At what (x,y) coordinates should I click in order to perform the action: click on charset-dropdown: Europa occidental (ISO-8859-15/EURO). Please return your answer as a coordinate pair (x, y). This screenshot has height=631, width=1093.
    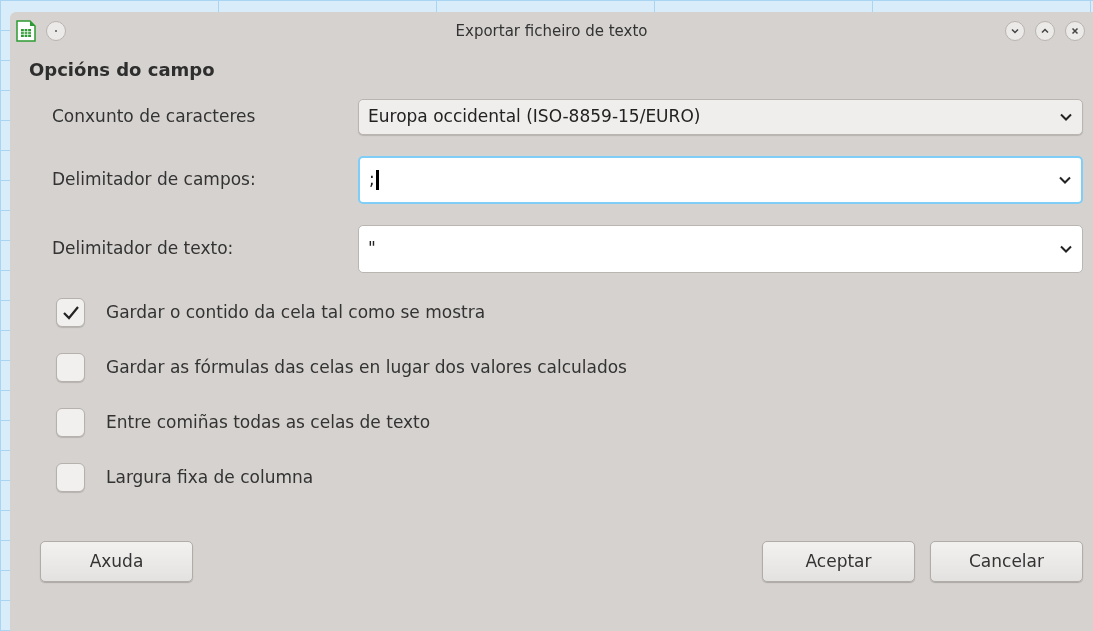
    Looking at the image, I should click on (720, 117).